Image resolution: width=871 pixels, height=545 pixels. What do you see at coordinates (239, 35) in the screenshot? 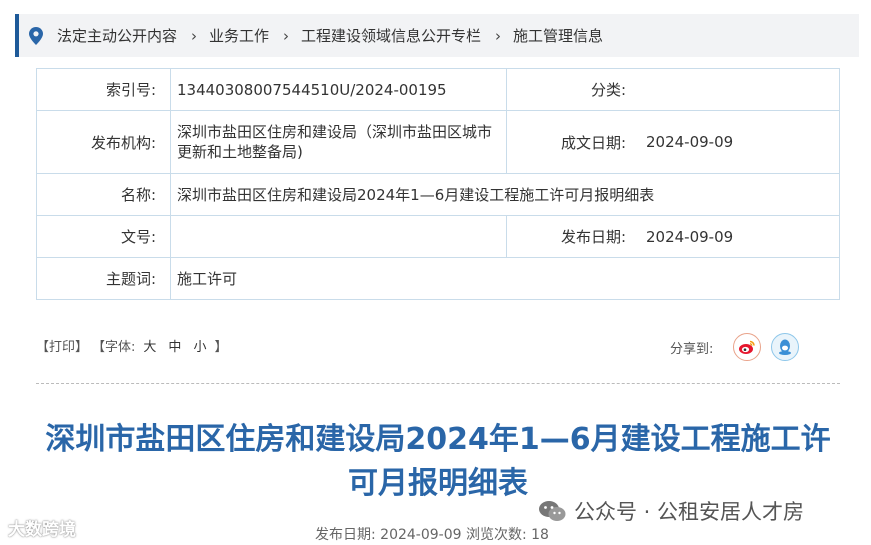
I see `breadcrumb-item-business: 业务工作` at bounding box center [239, 35].